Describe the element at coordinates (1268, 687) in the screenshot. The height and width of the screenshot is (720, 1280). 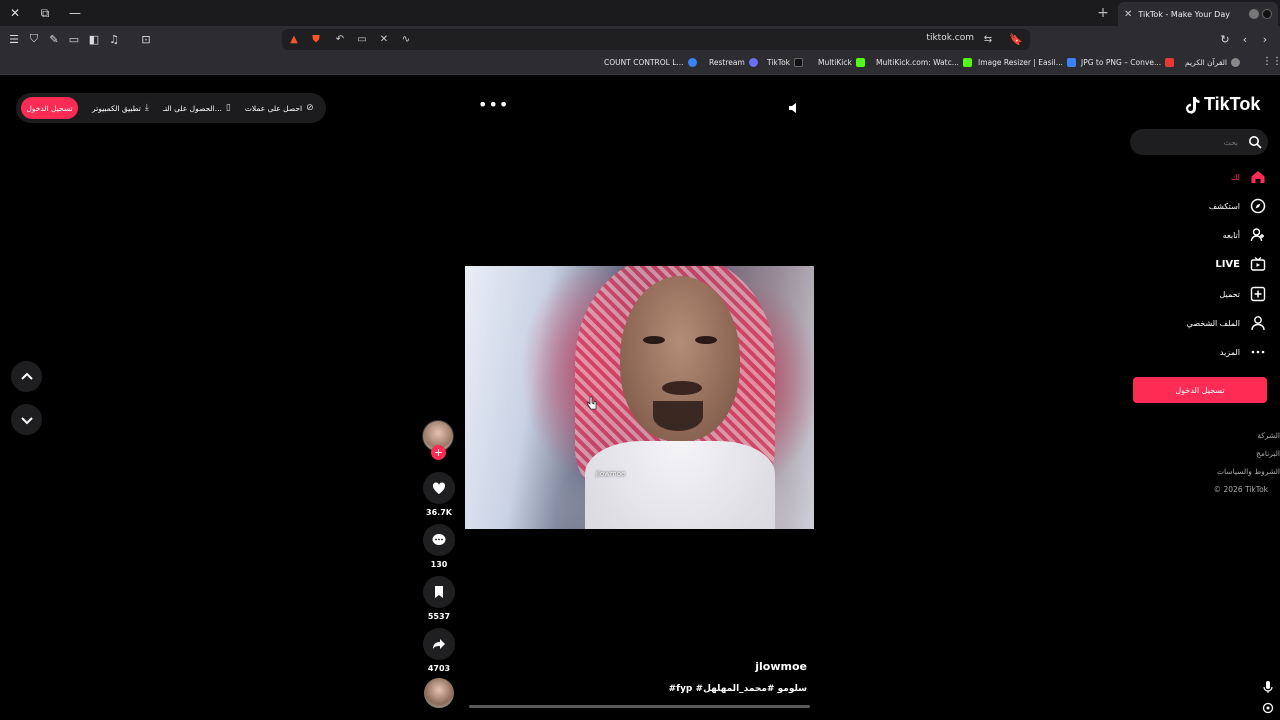
I see `microphone-icon` at that location.